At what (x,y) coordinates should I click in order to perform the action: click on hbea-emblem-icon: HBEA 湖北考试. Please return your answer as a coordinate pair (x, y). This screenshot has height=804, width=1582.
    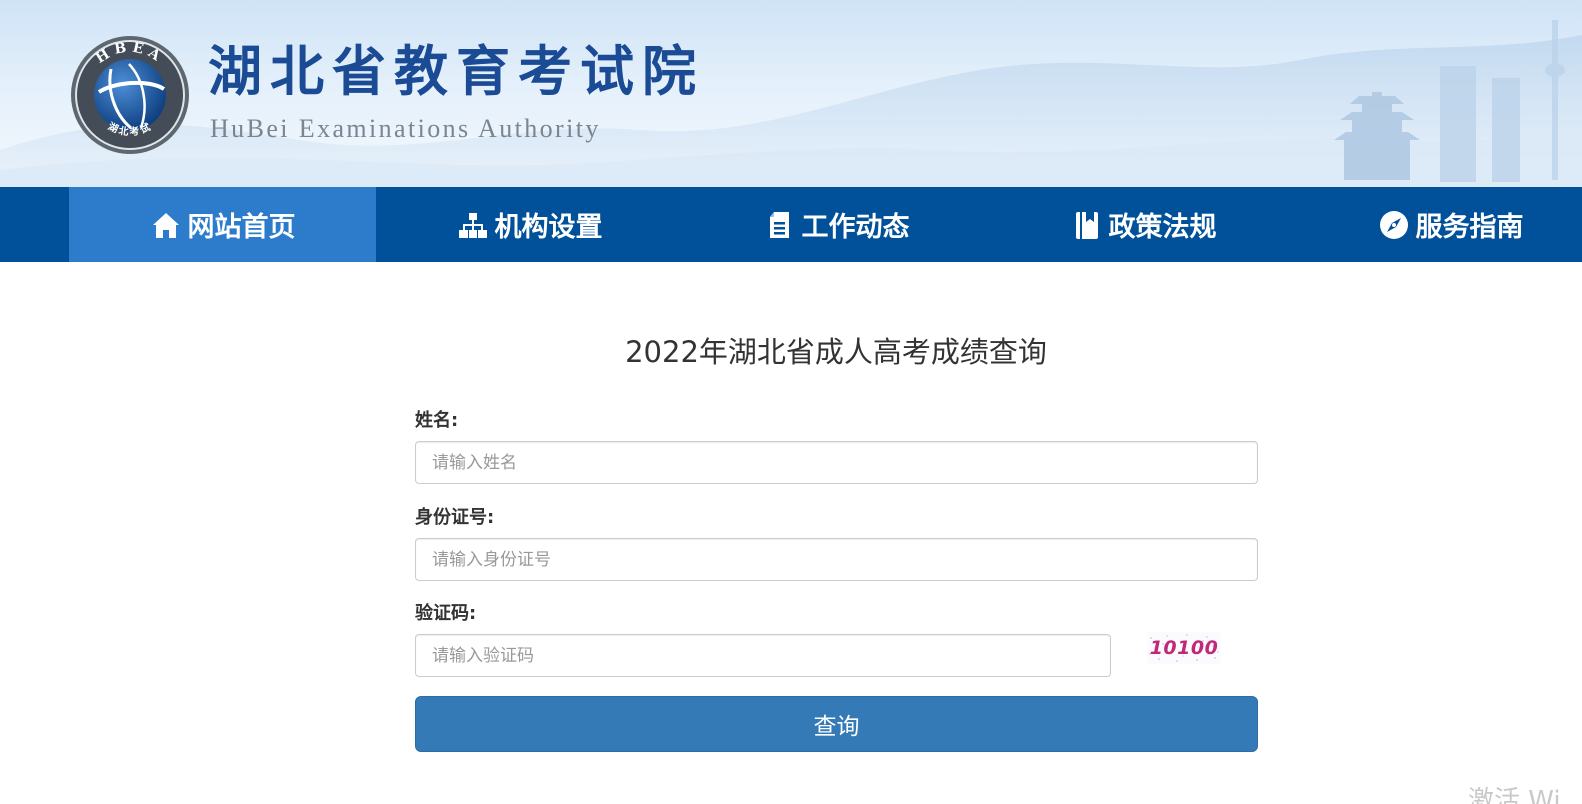
    Looking at the image, I should click on (130, 95).